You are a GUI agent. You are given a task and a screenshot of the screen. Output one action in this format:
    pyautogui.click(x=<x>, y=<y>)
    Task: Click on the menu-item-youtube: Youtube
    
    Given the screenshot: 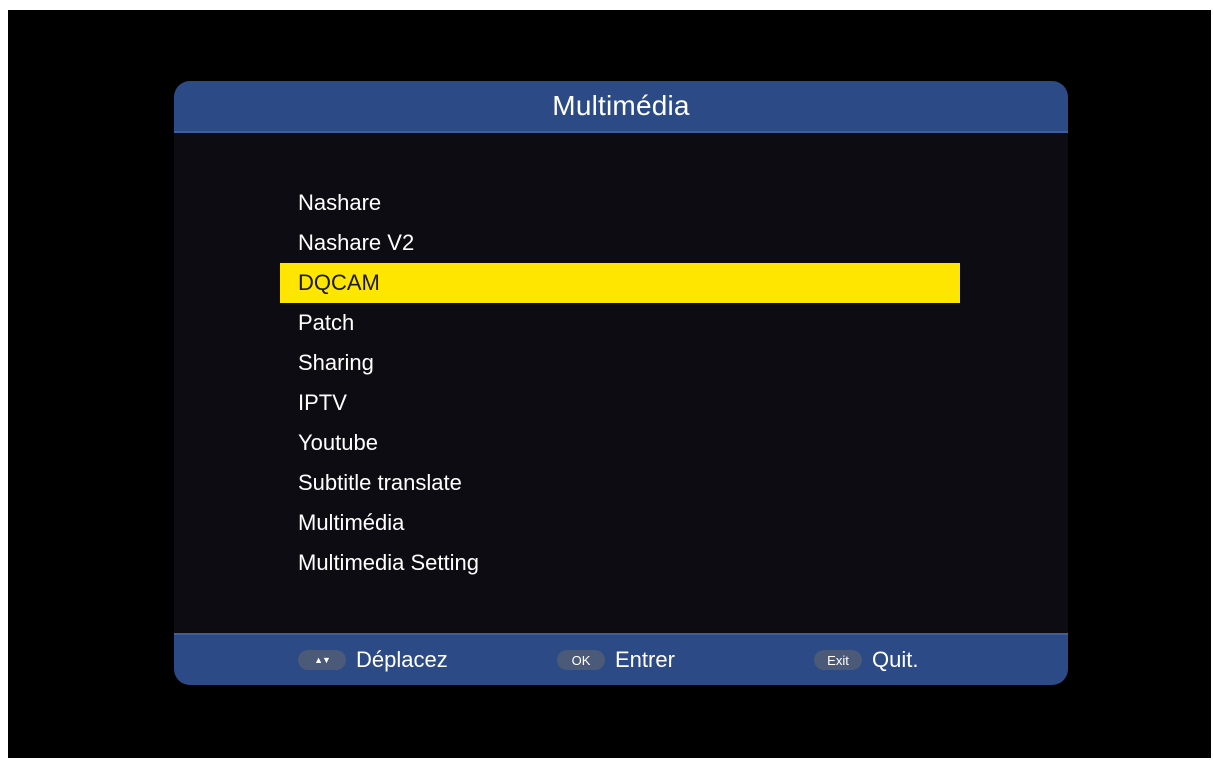 What is the action you would take?
    pyautogui.click(x=620, y=443)
    